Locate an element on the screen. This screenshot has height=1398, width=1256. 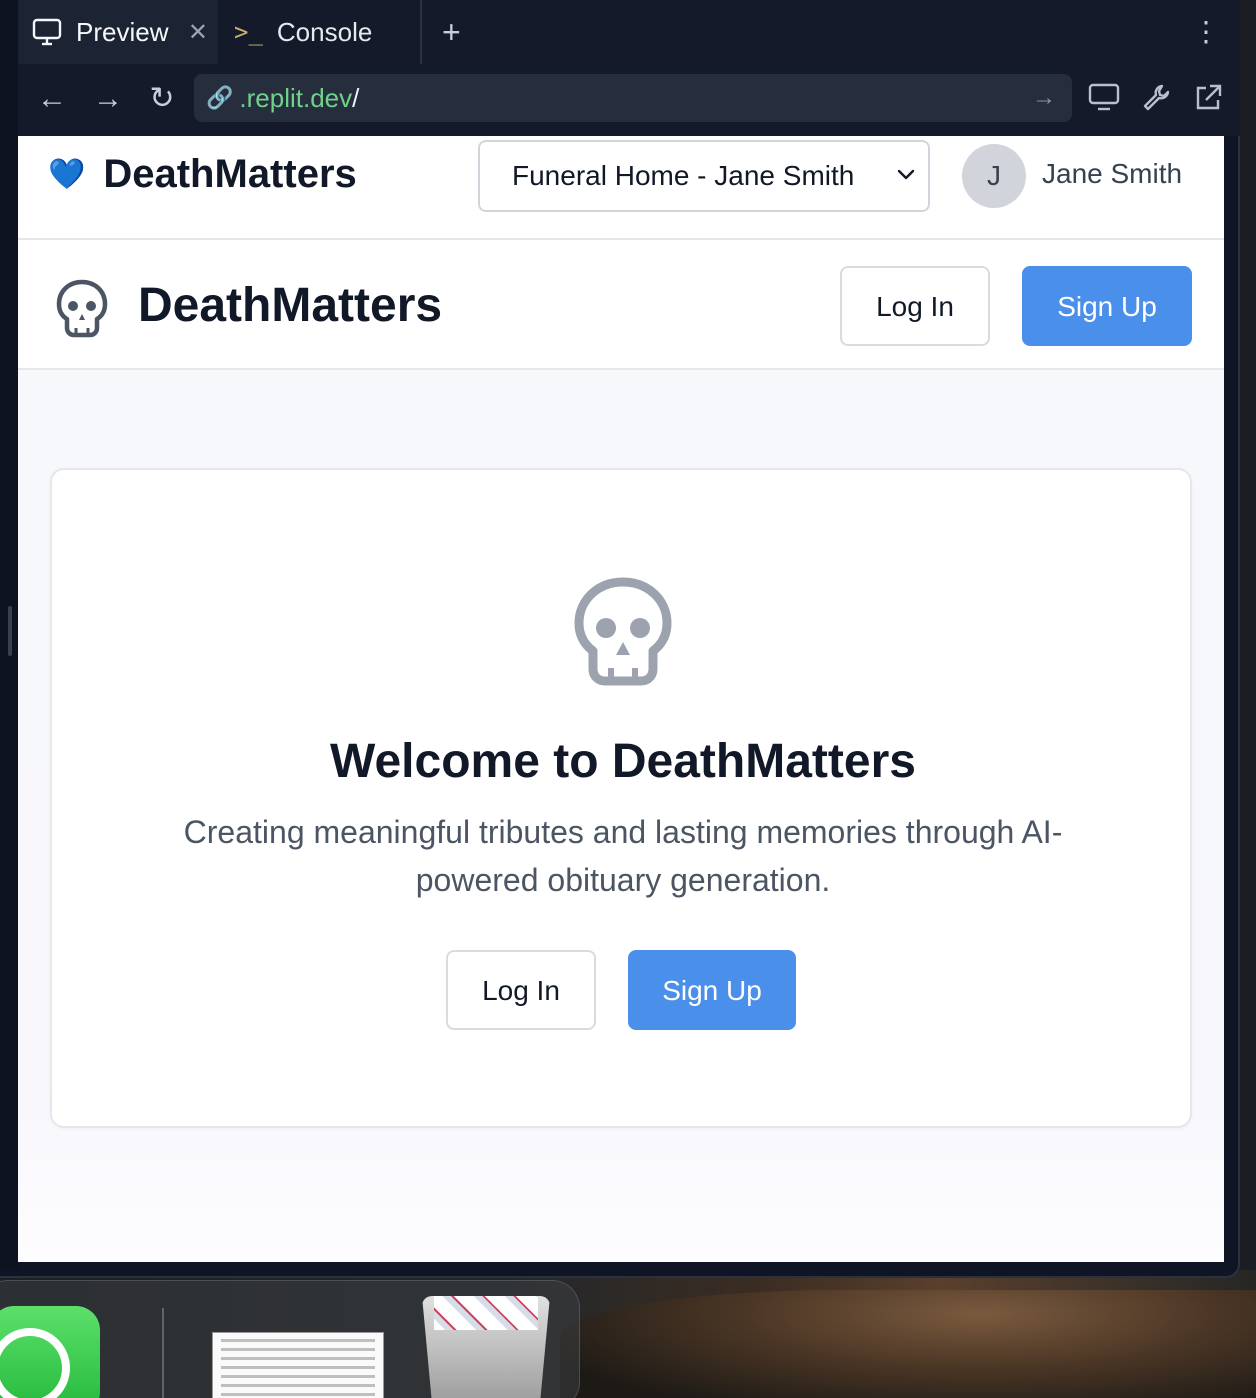
blue-heart-icon: 💙 is located at coordinates (67, 174).